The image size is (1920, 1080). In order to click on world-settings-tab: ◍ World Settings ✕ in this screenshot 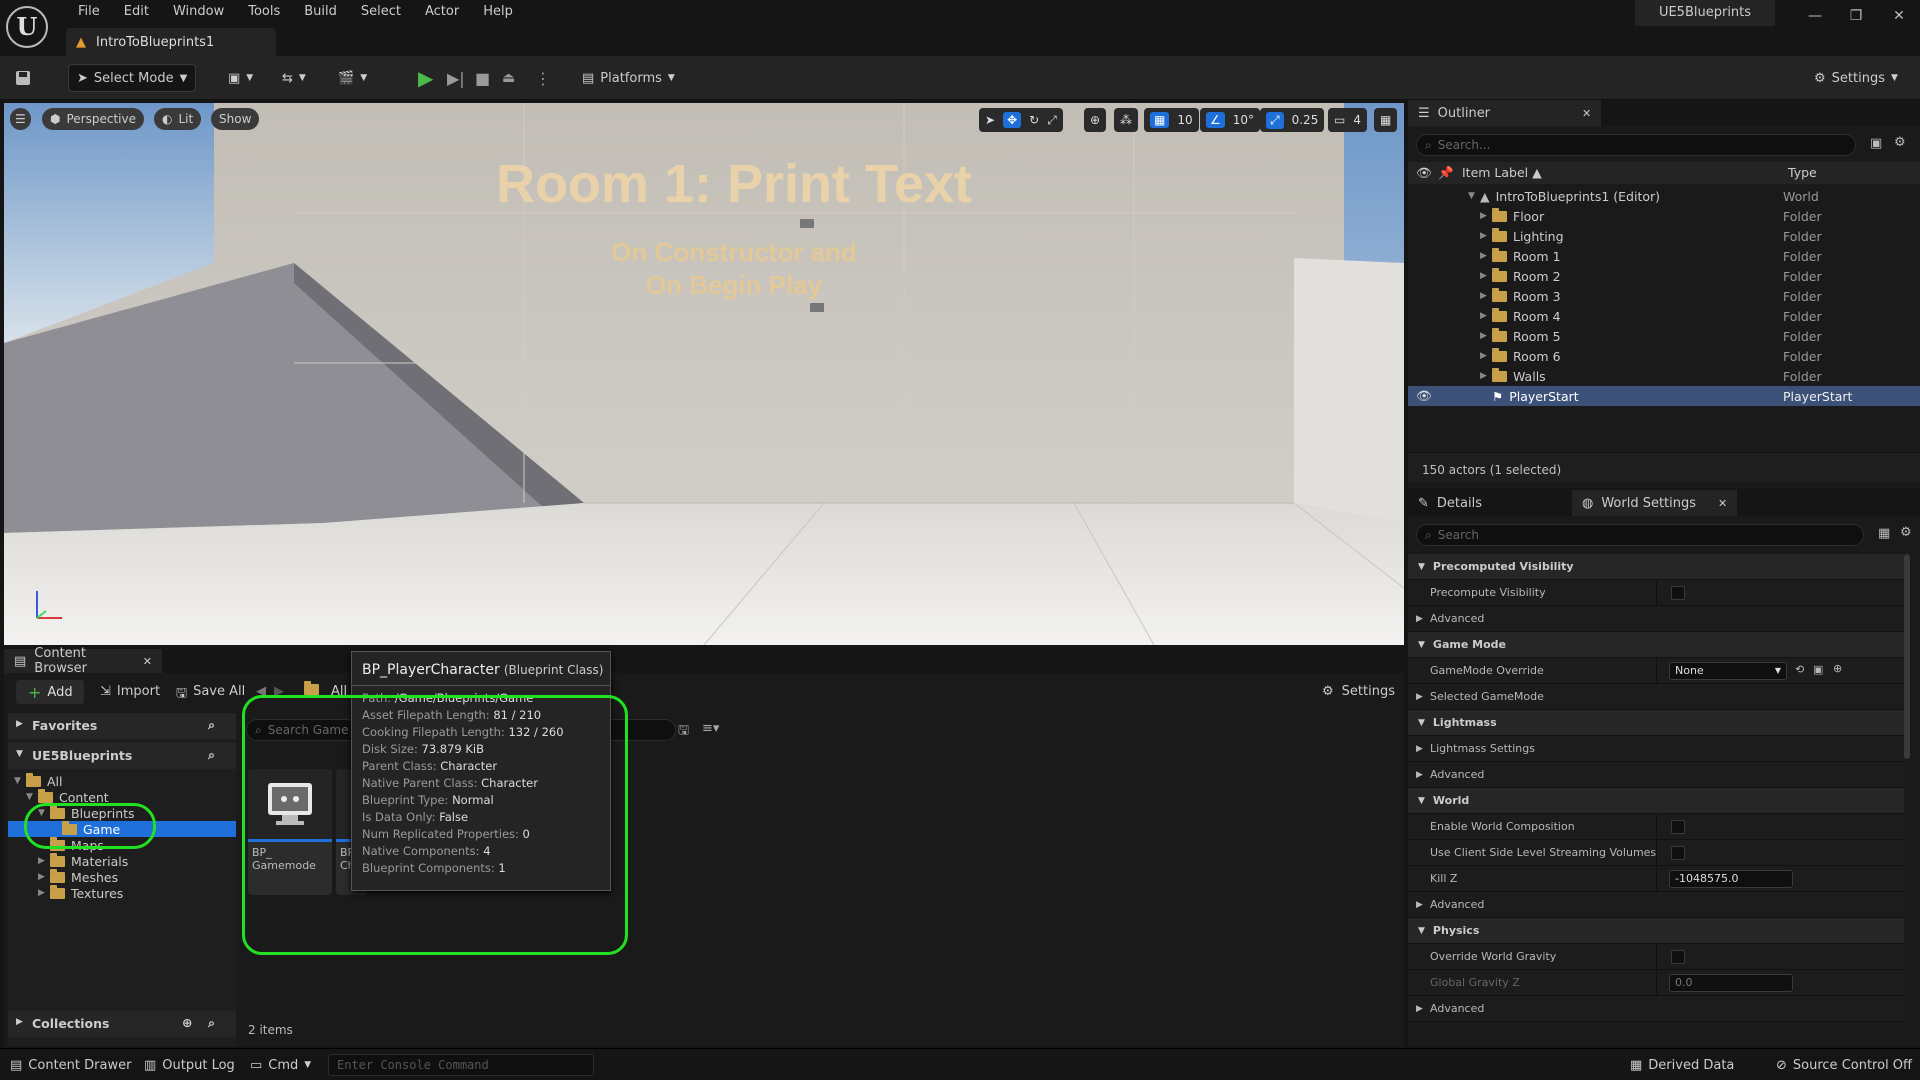, I will do `click(1654, 503)`.